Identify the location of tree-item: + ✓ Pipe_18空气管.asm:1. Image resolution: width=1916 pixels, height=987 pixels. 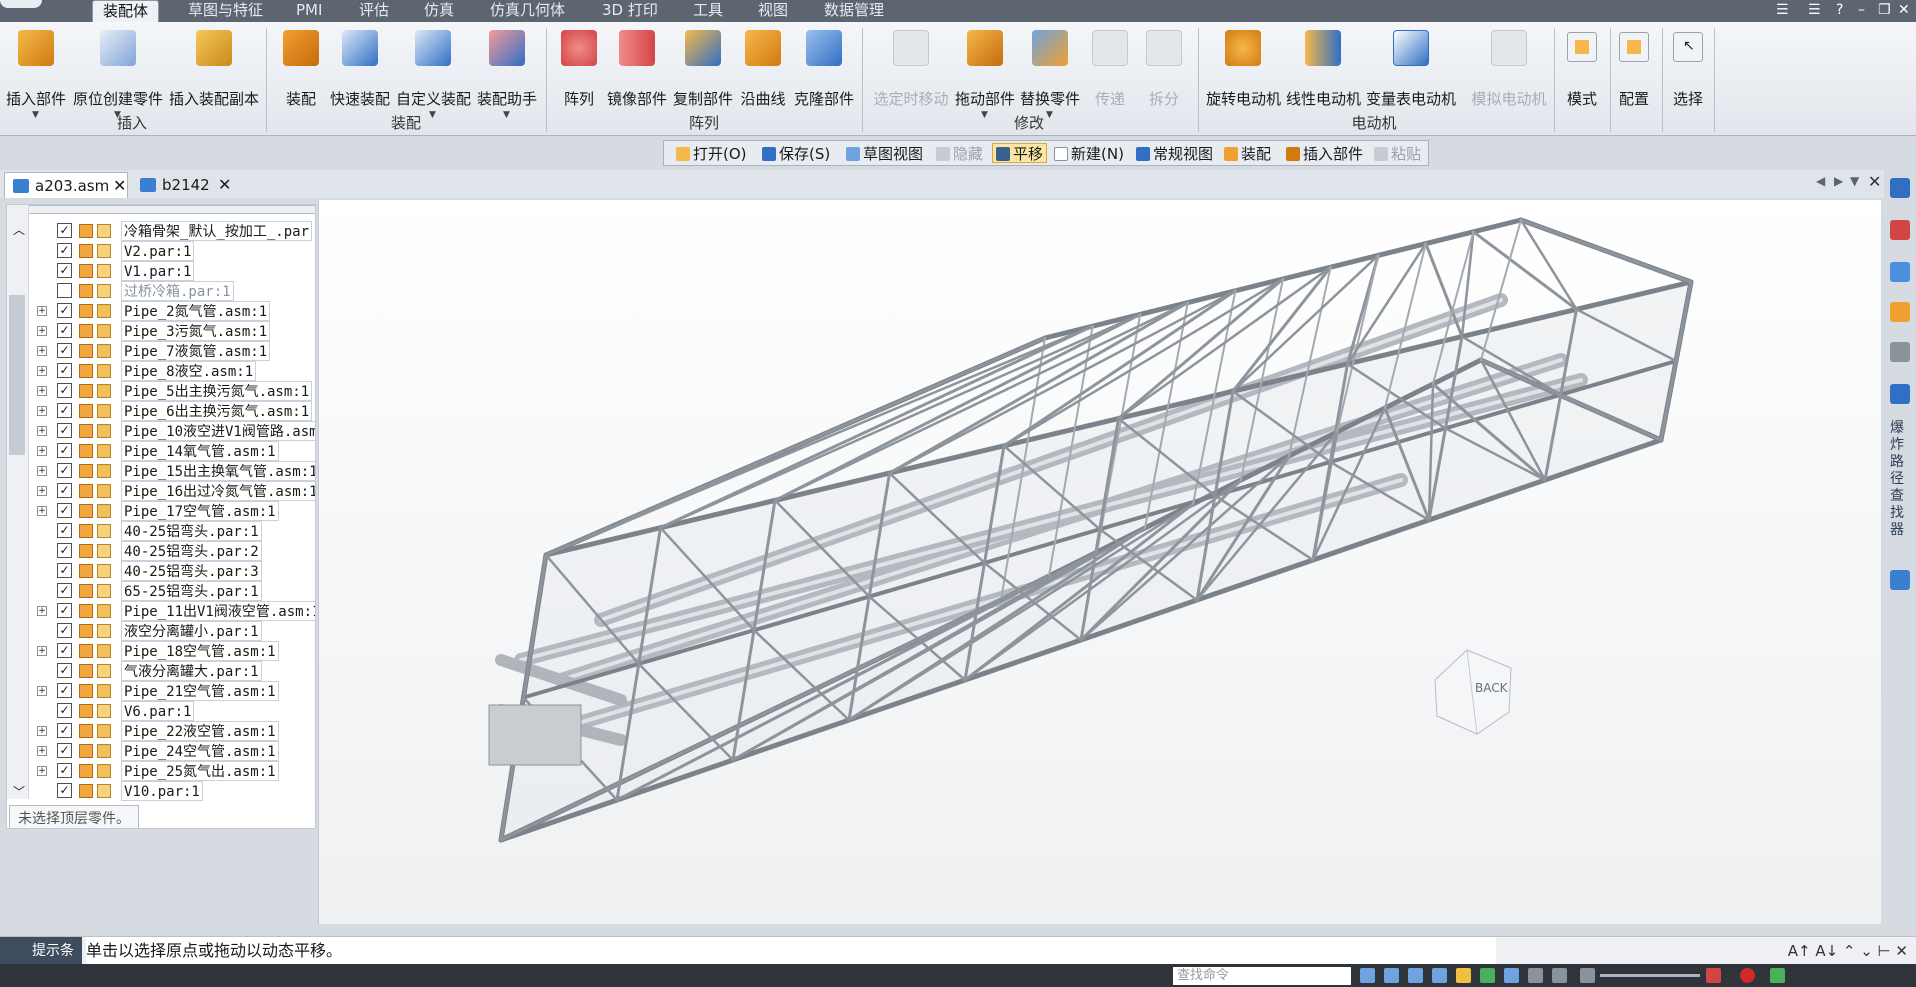
(161, 651).